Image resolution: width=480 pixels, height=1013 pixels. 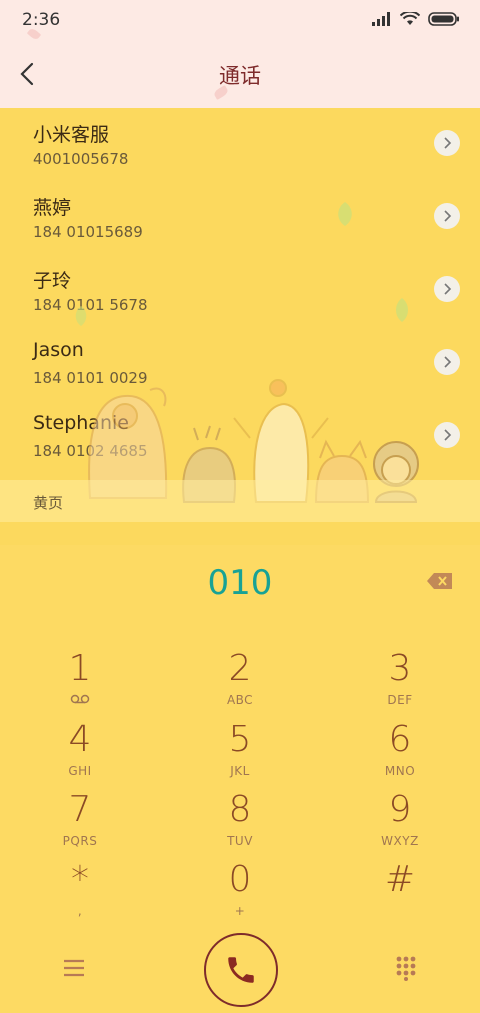 What do you see at coordinates (71, 135) in the screenshot?
I see `contact-name: 小米客服` at bounding box center [71, 135].